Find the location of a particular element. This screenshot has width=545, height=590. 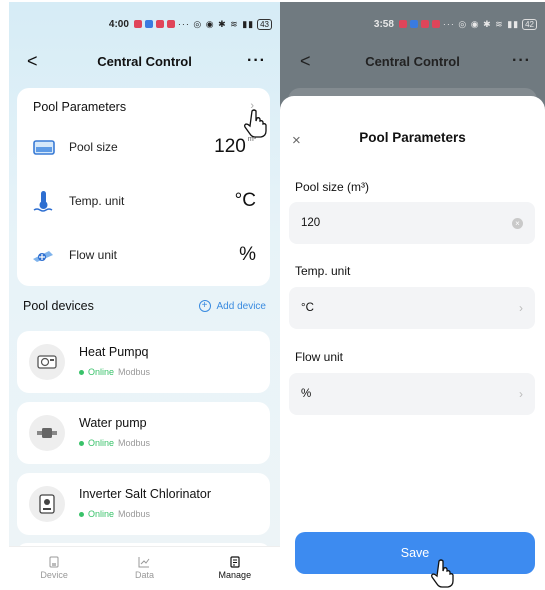

heat-pump-icon is located at coordinates (47, 362).